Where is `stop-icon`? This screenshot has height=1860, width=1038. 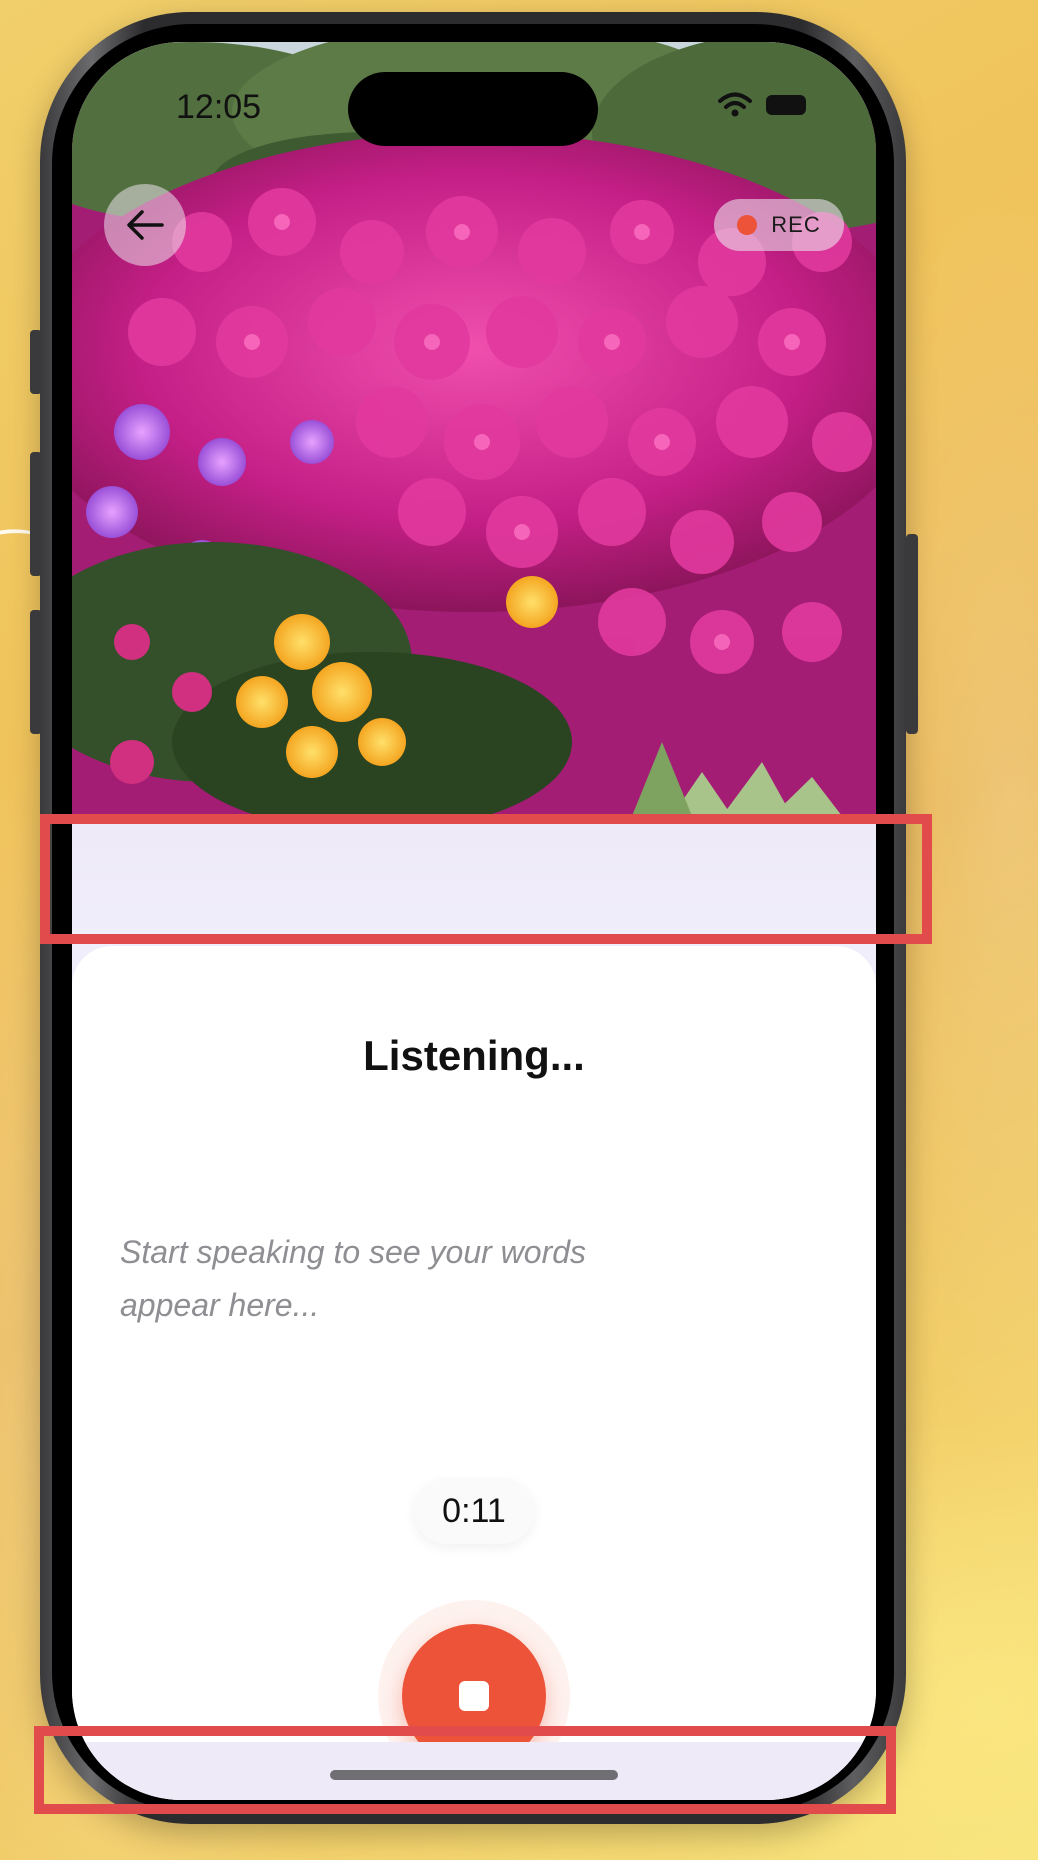
stop-icon is located at coordinates (474, 1696).